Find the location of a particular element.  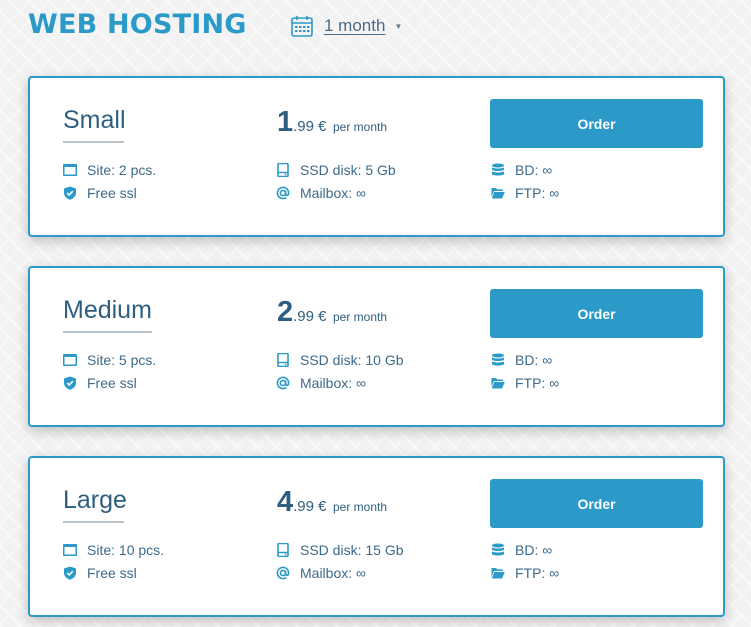

plan-name: Small is located at coordinates (94, 124).